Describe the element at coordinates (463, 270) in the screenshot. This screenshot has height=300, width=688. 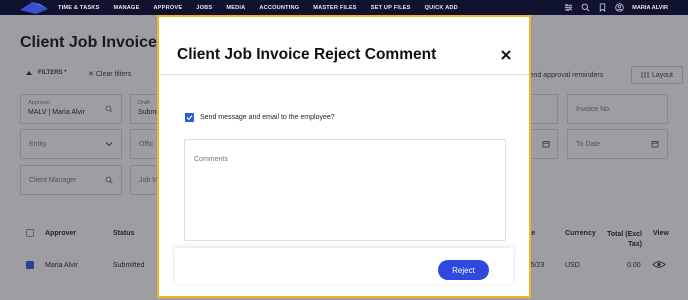
I see `reject-button: Reject` at that location.